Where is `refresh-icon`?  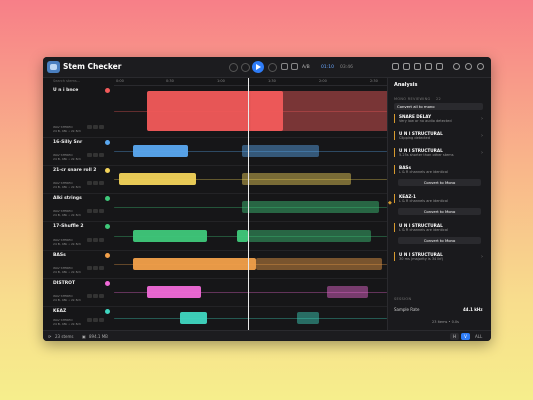 refresh-icon is located at coordinates (294, 66).